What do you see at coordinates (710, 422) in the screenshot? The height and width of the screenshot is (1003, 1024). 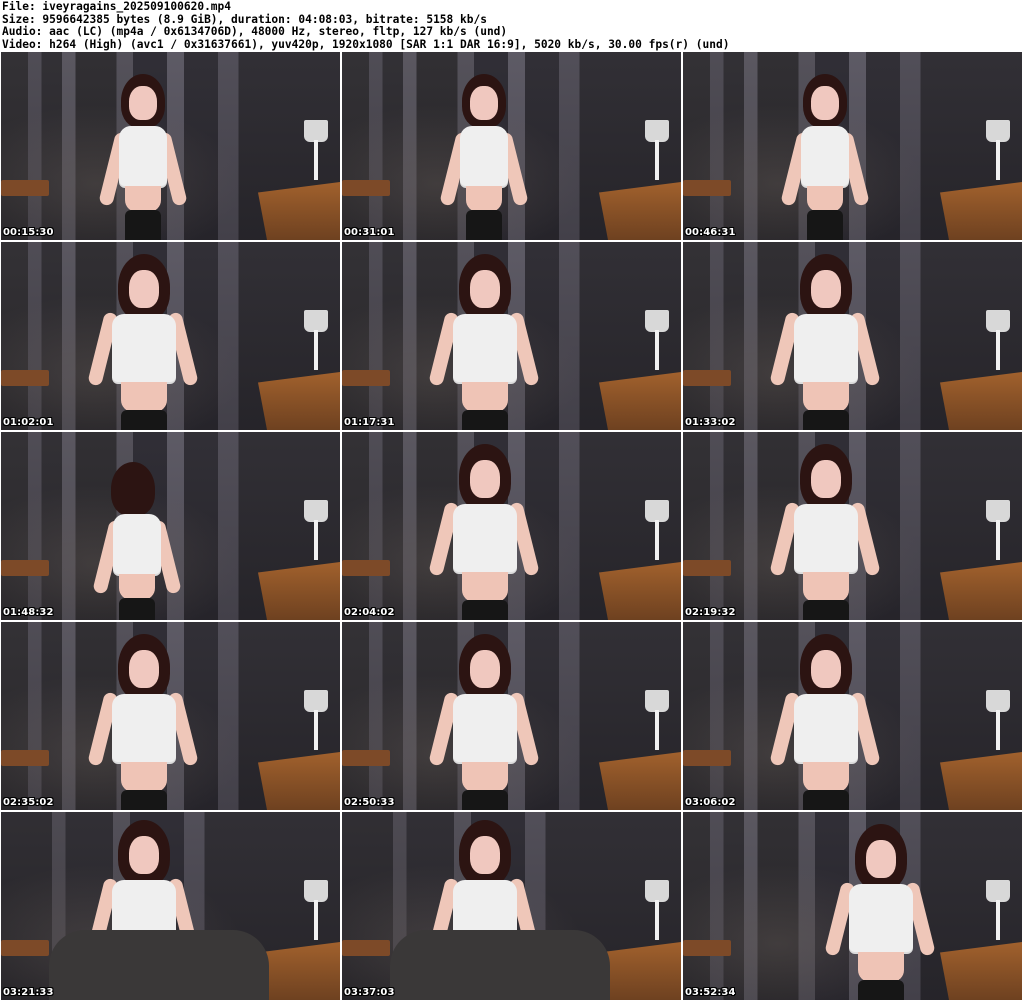 I see `timestamp: 01:33:02` at bounding box center [710, 422].